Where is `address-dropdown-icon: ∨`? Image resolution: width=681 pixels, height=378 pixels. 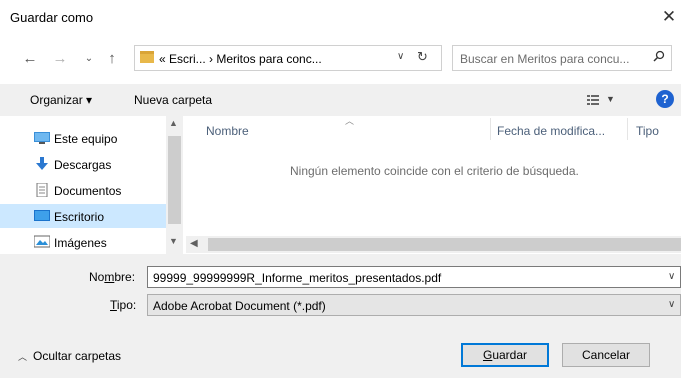 address-dropdown-icon: ∨ is located at coordinates (400, 56).